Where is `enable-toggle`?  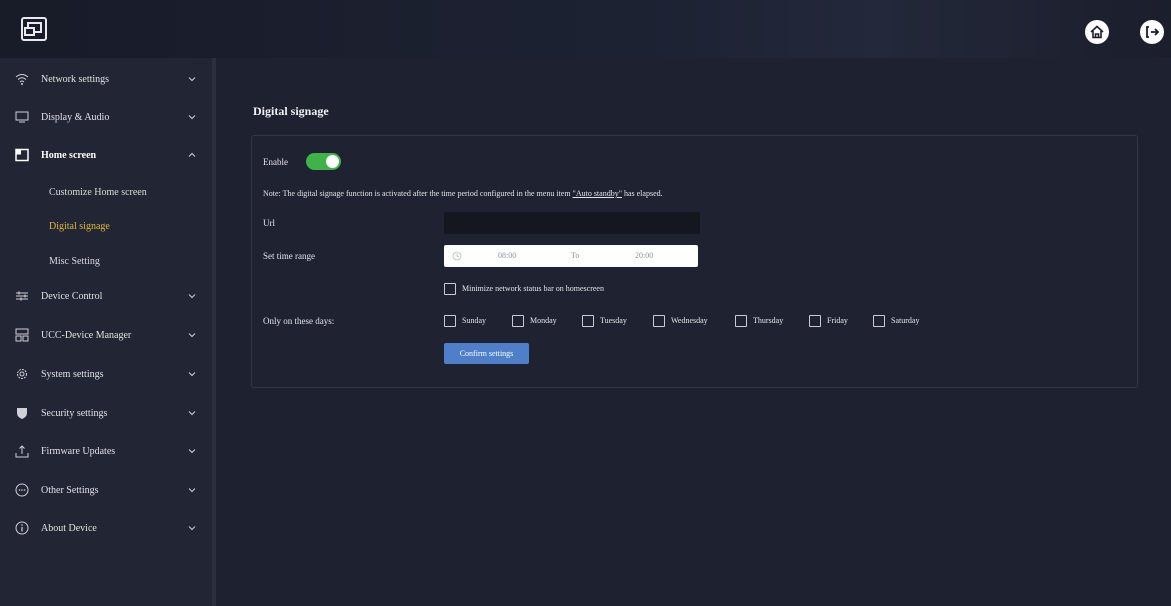 enable-toggle is located at coordinates (323, 161).